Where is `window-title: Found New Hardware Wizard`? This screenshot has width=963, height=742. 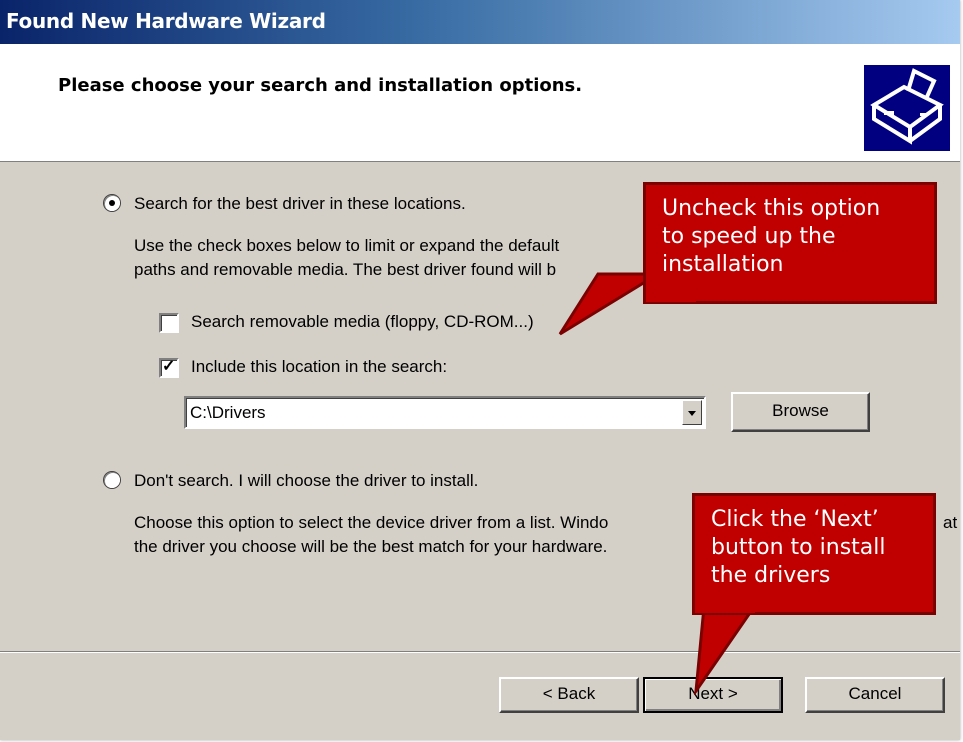 window-title: Found New Hardware Wizard is located at coordinates (166, 21).